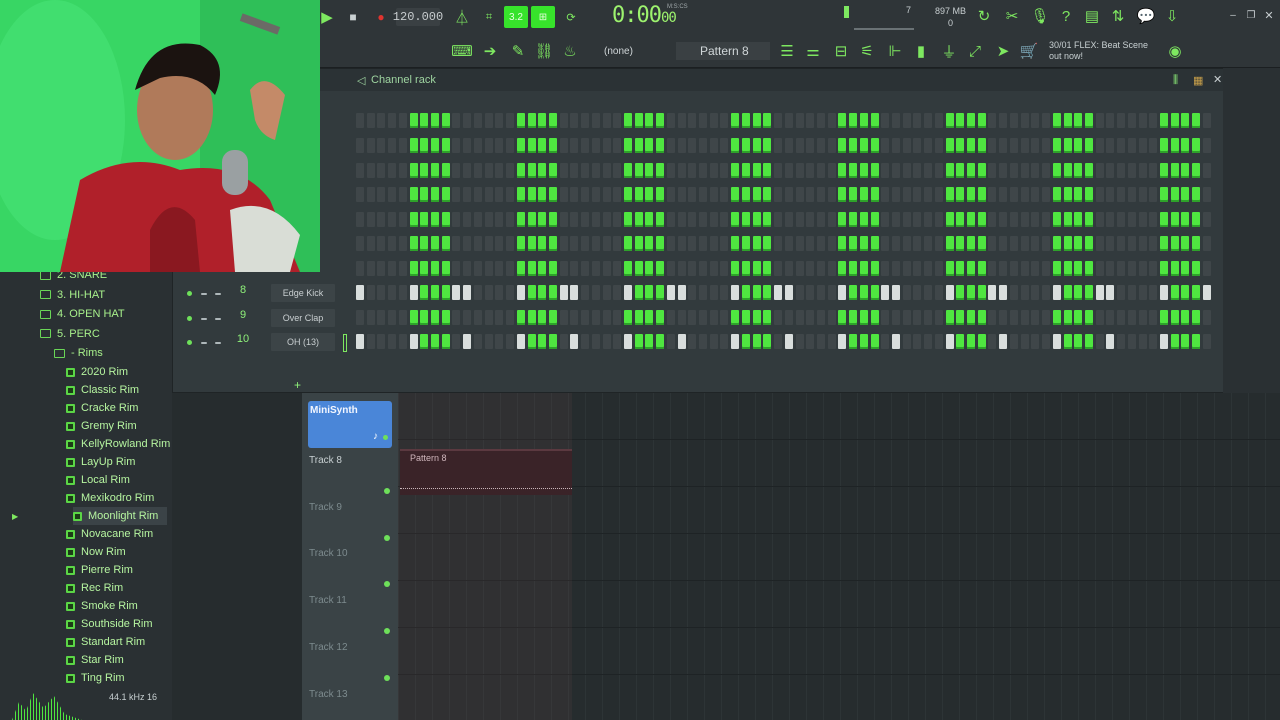  Describe the element at coordinates (921, 51) in the screenshot. I see `file-icon: ▮` at that location.